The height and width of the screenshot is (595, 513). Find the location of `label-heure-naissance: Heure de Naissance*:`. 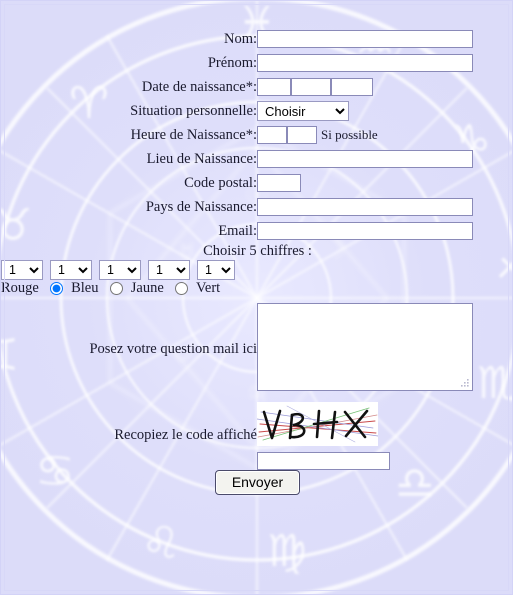

label-heure-naissance: Heure de Naissance*: is located at coordinates (193, 134).